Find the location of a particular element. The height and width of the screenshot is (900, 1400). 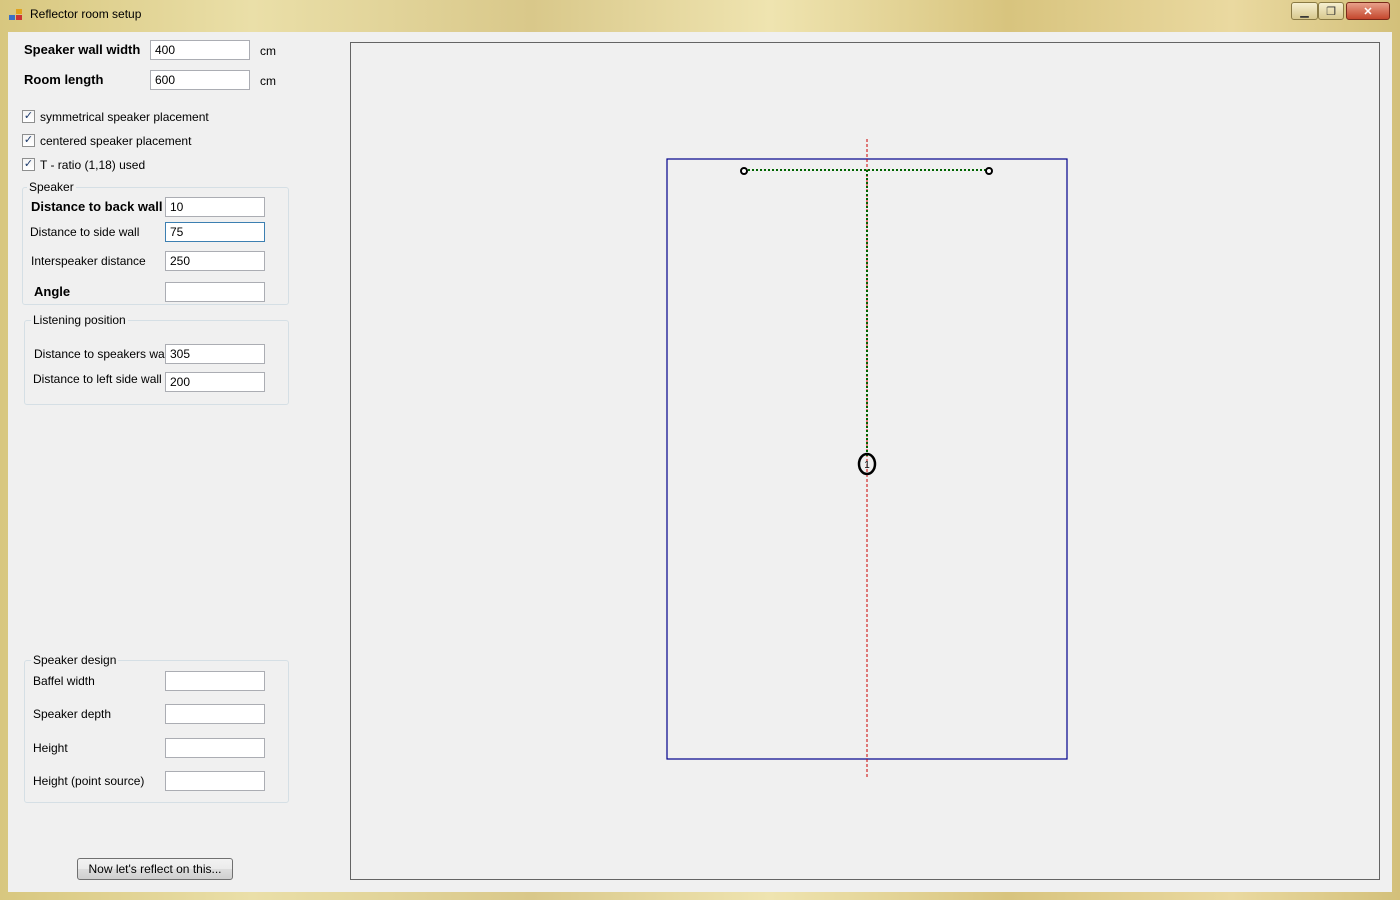

interspeaker-input: 250 is located at coordinates (215, 261).